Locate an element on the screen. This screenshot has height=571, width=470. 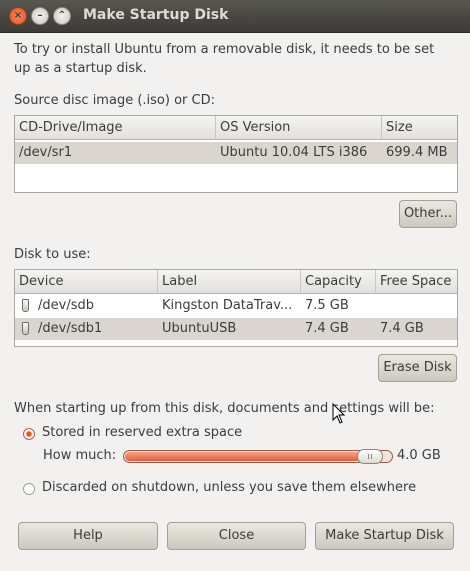
close-button: Close is located at coordinates (236, 536).